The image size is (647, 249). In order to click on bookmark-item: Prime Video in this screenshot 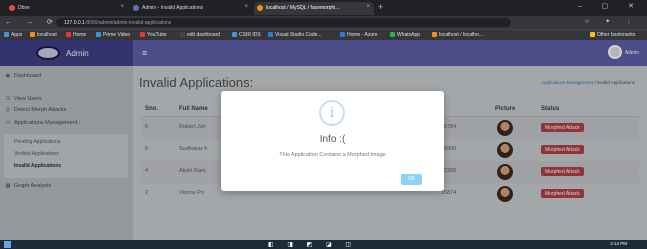, I will do `click(113, 35)`.